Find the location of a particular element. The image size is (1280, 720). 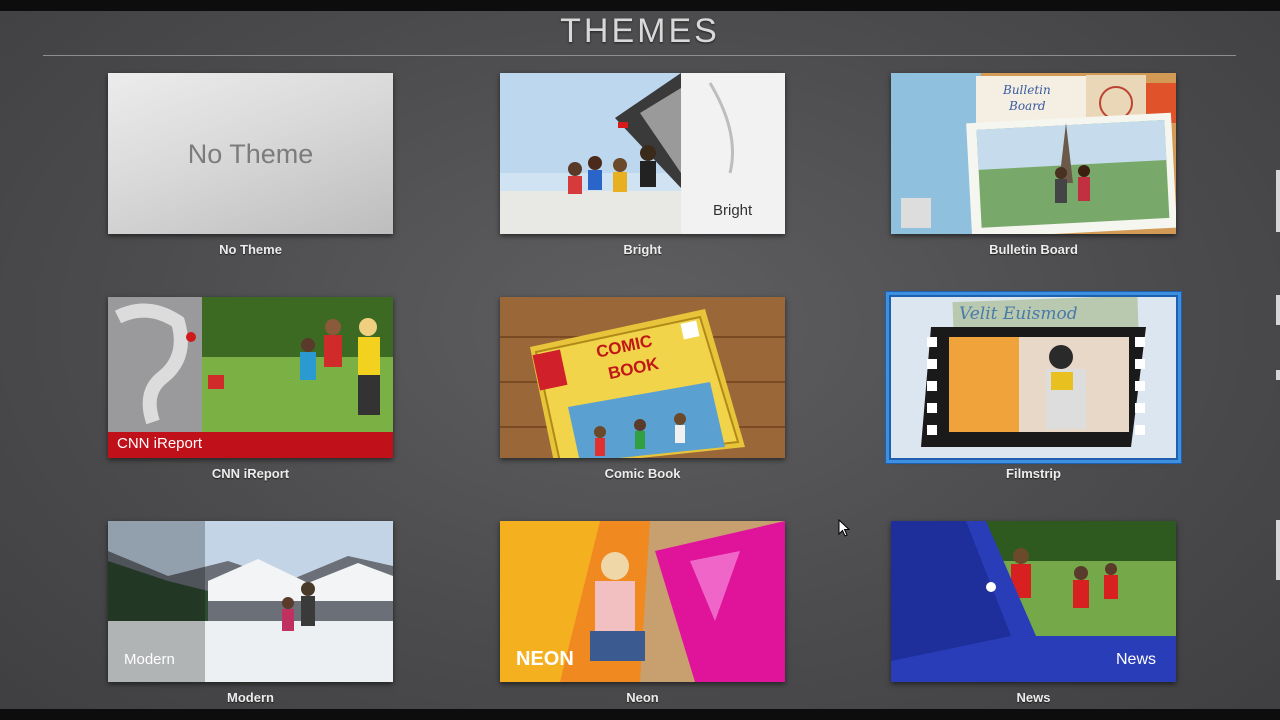

theme-thumbnail-no-theme: No Theme is located at coordinates (250, 153).